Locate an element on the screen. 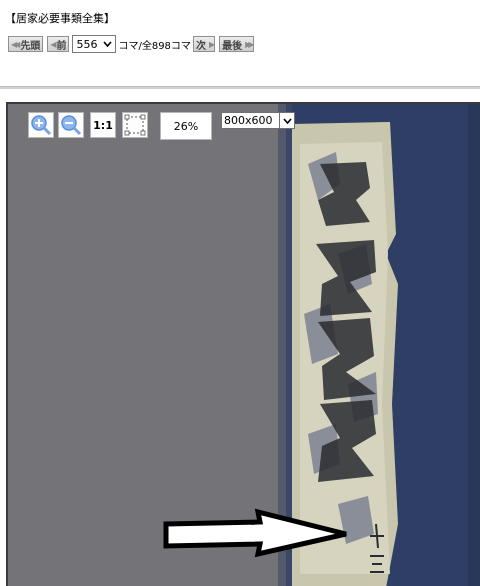 This screenshot has height=586, width=480. first-page-label: 先頭 is located at coordinates (30, 46).